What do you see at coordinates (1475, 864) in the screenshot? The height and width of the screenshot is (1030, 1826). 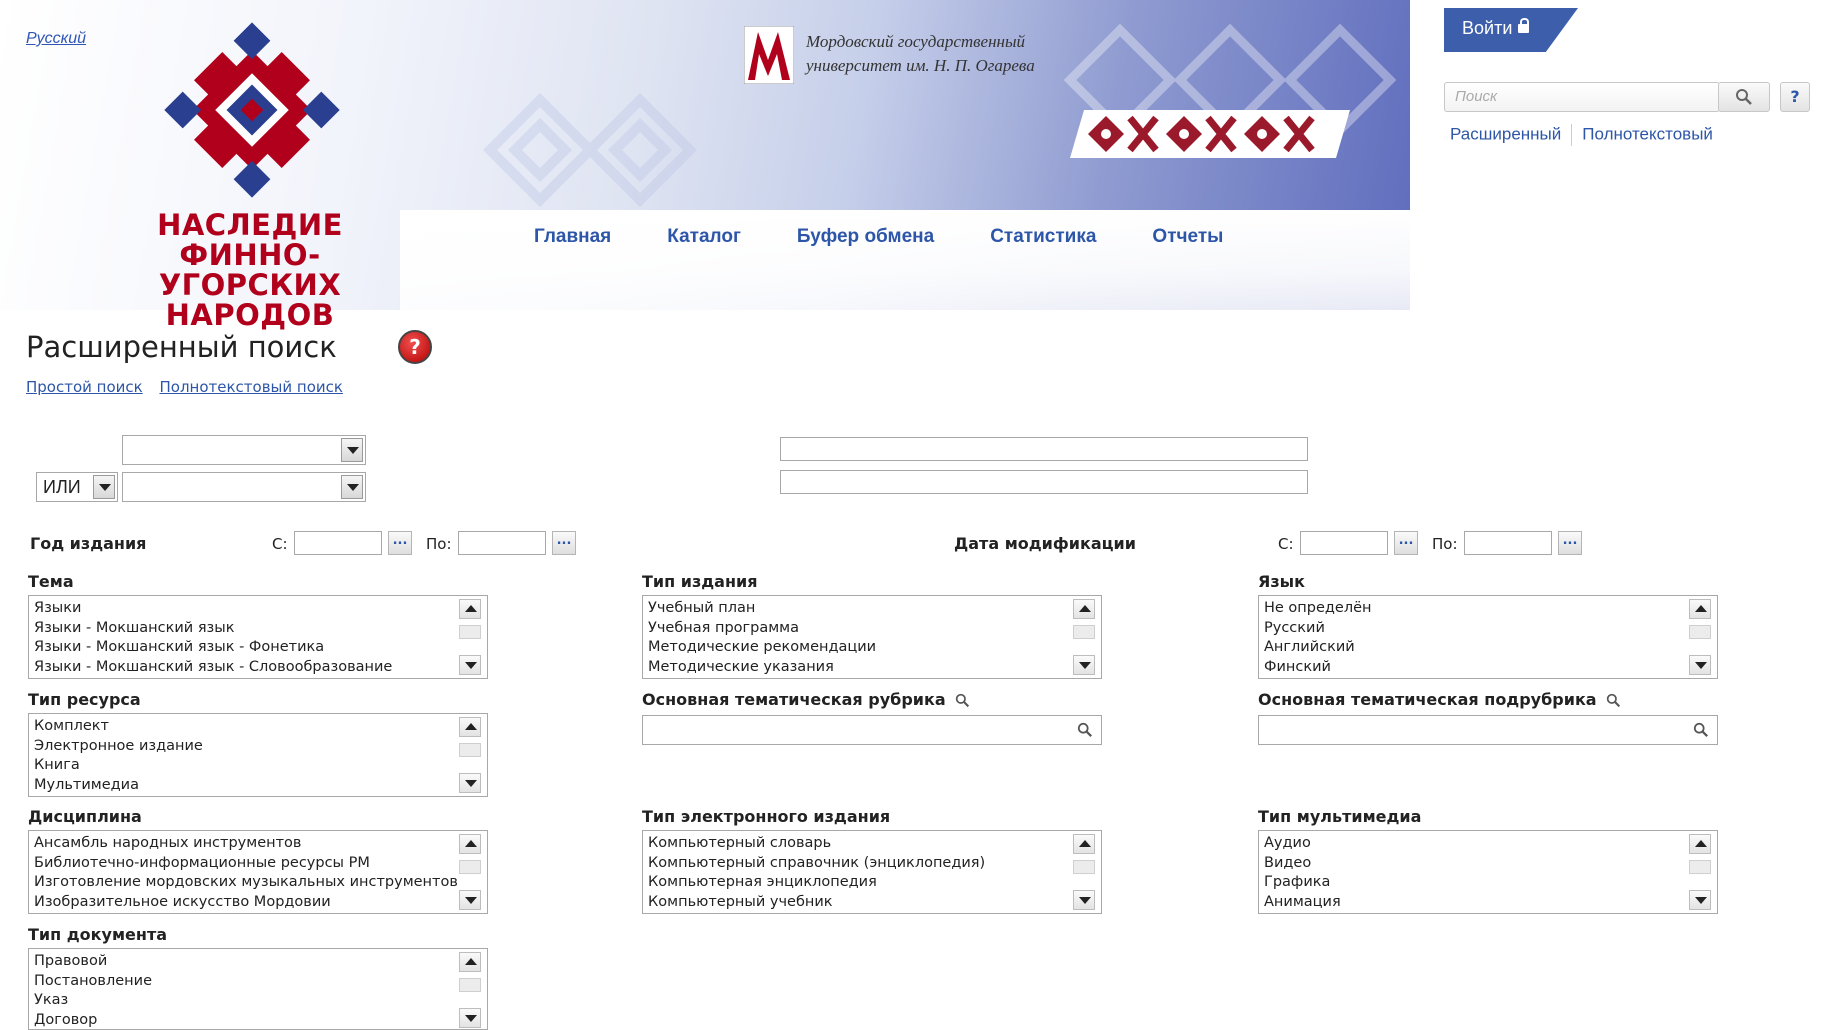 I see `list-item: Видео` at bounding box center [1475, 864].